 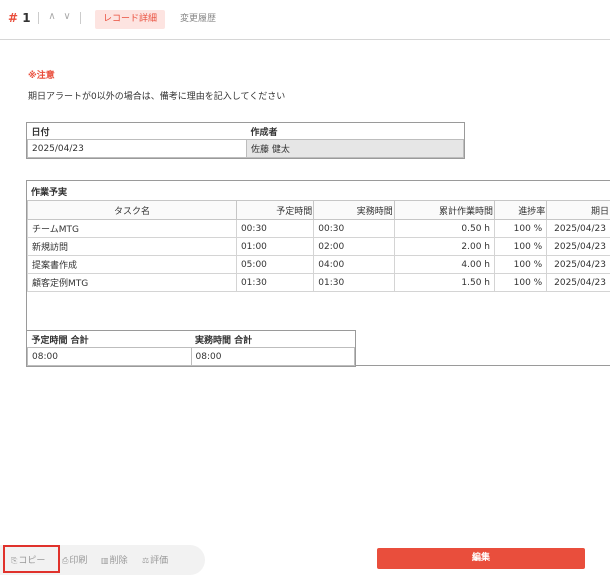 What do you see at coordinates (275, 210) in the screenshot?
I see `column-header-plan: 予定時間` at bounding box center [275, 210].